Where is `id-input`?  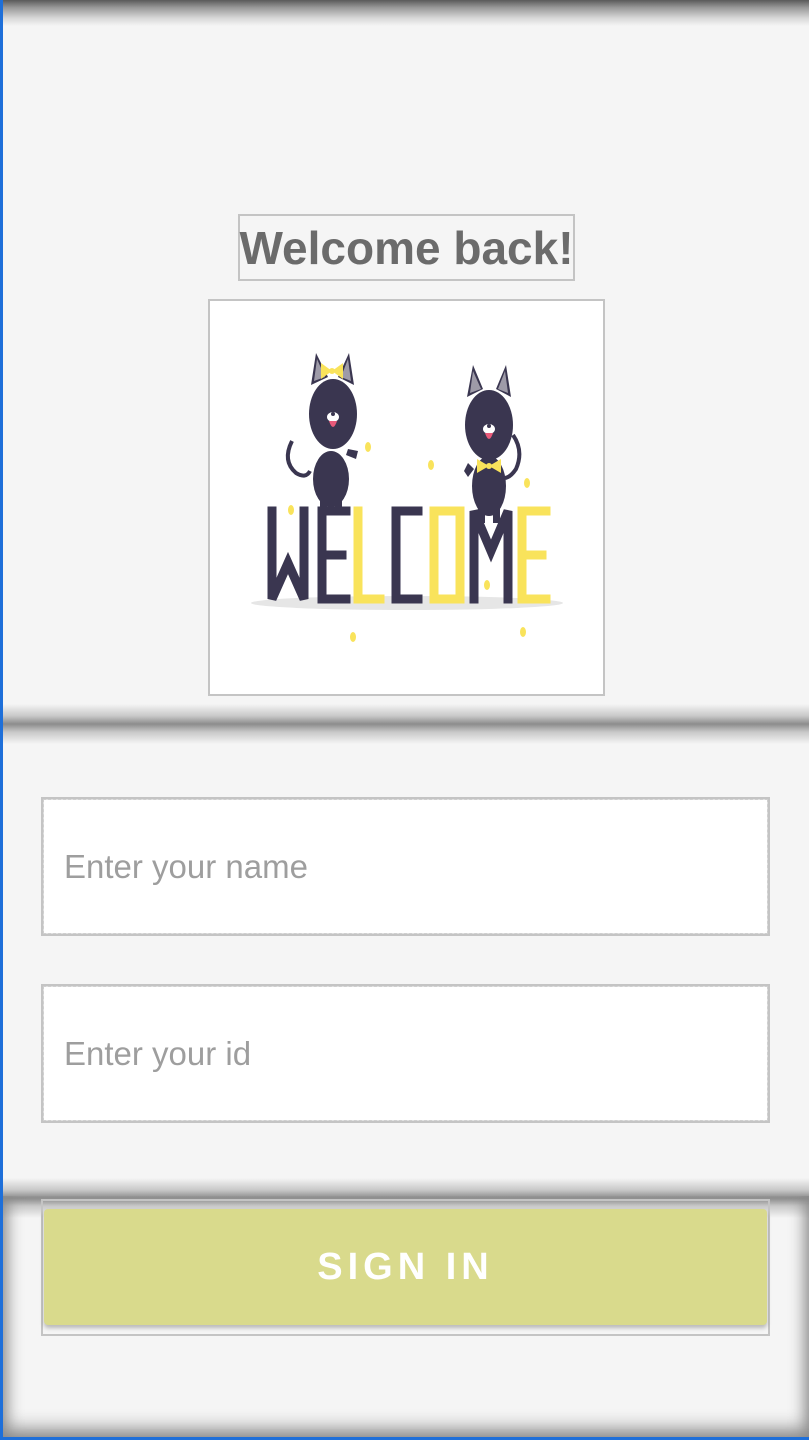 id-input is located at coordinates (405, 1053).